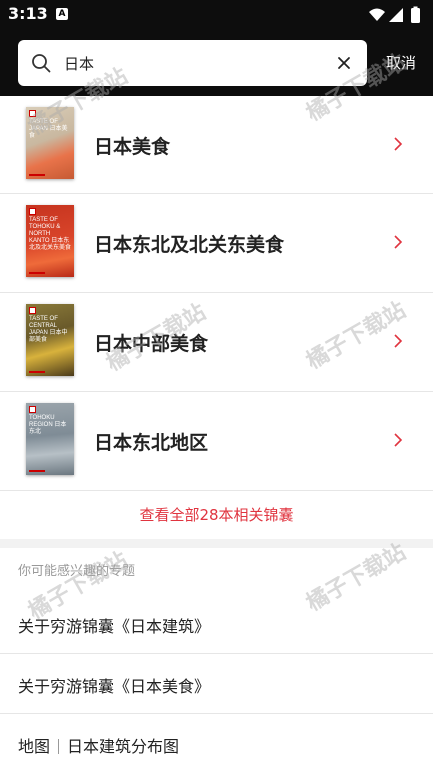 The width and height of the screenshot is (433, 771). What do you see at coordinates (216, 342) in the screenshot?
I see `book-item: TASTE OF CENTRAL JAPAN 日本中部美食 日本中部美食` at bounding box center [216, 342].